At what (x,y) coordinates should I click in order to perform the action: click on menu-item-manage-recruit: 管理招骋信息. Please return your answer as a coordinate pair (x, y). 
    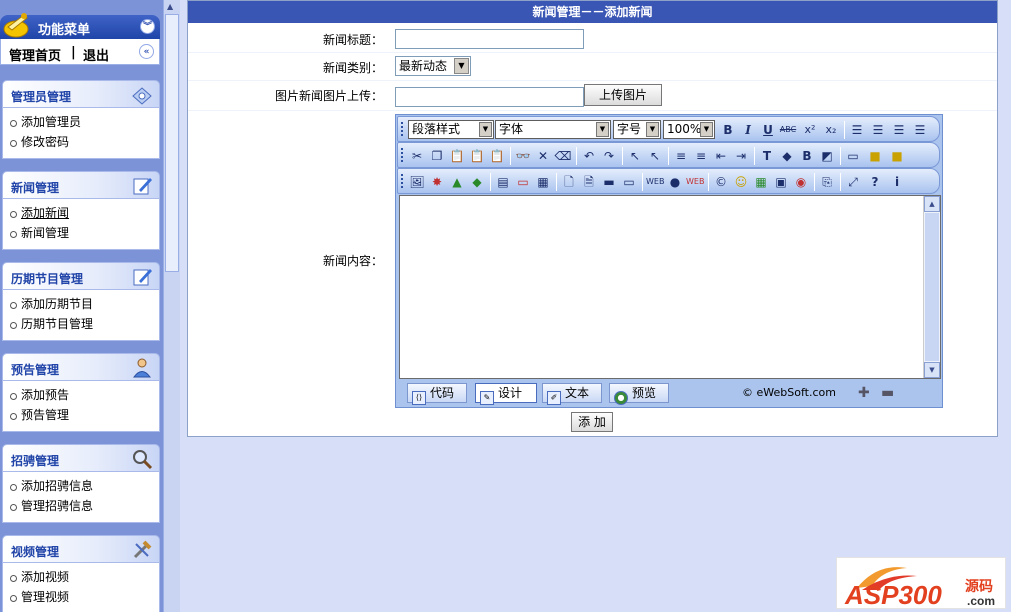
    Looking at the image, I should click on (81, 506).